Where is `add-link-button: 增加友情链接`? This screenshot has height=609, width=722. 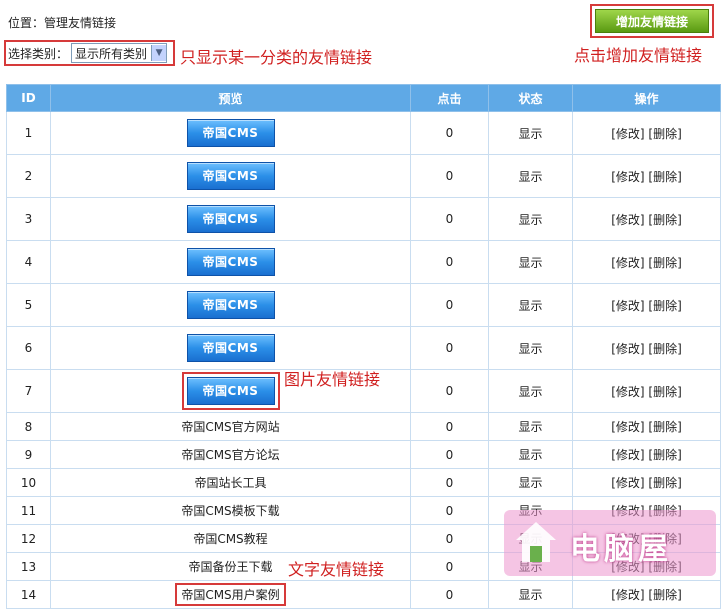 add-link-button: 增加友情链接 is located at coordinates (652, 21).